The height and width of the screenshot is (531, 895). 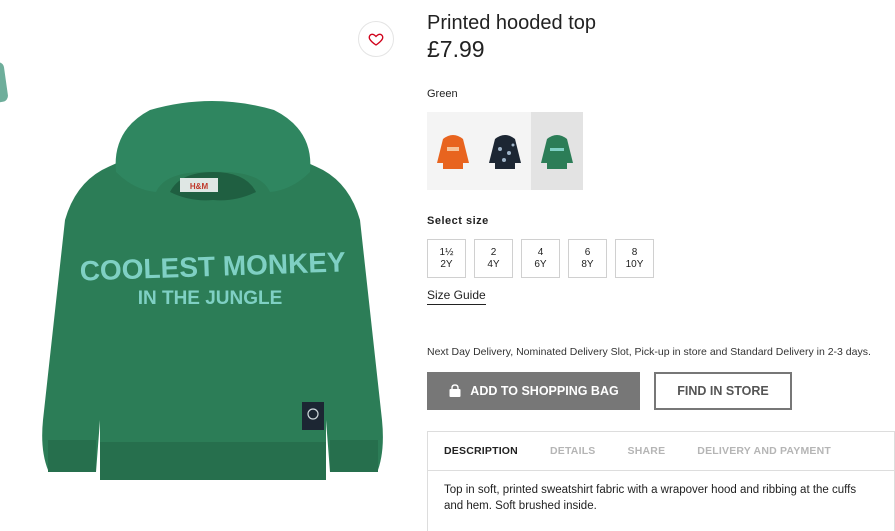 What do you see at coordinates (455, 390) in the screenshot?
I see `shopping-bag-icon` at bounding box center [455, 390].